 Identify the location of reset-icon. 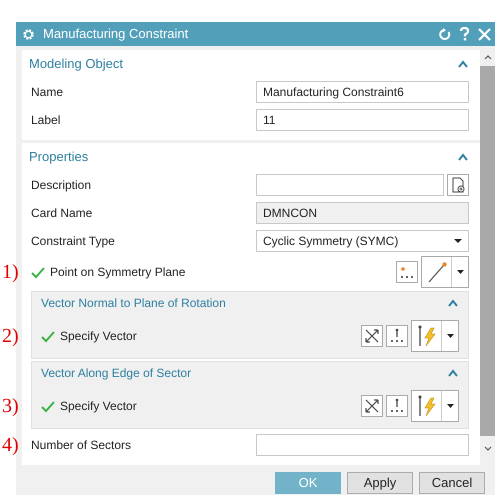
(444, 34).